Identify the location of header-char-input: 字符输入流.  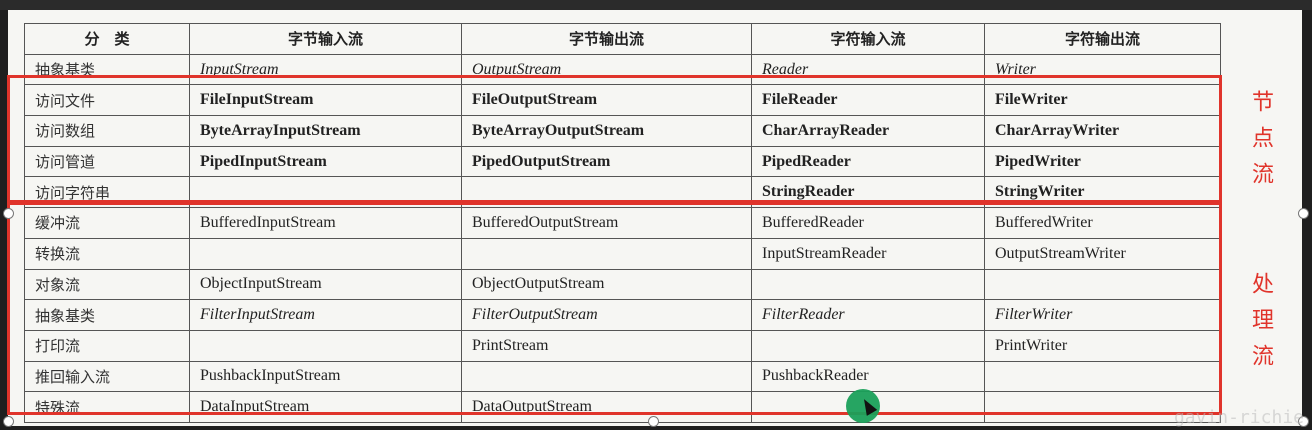
(868, 39).